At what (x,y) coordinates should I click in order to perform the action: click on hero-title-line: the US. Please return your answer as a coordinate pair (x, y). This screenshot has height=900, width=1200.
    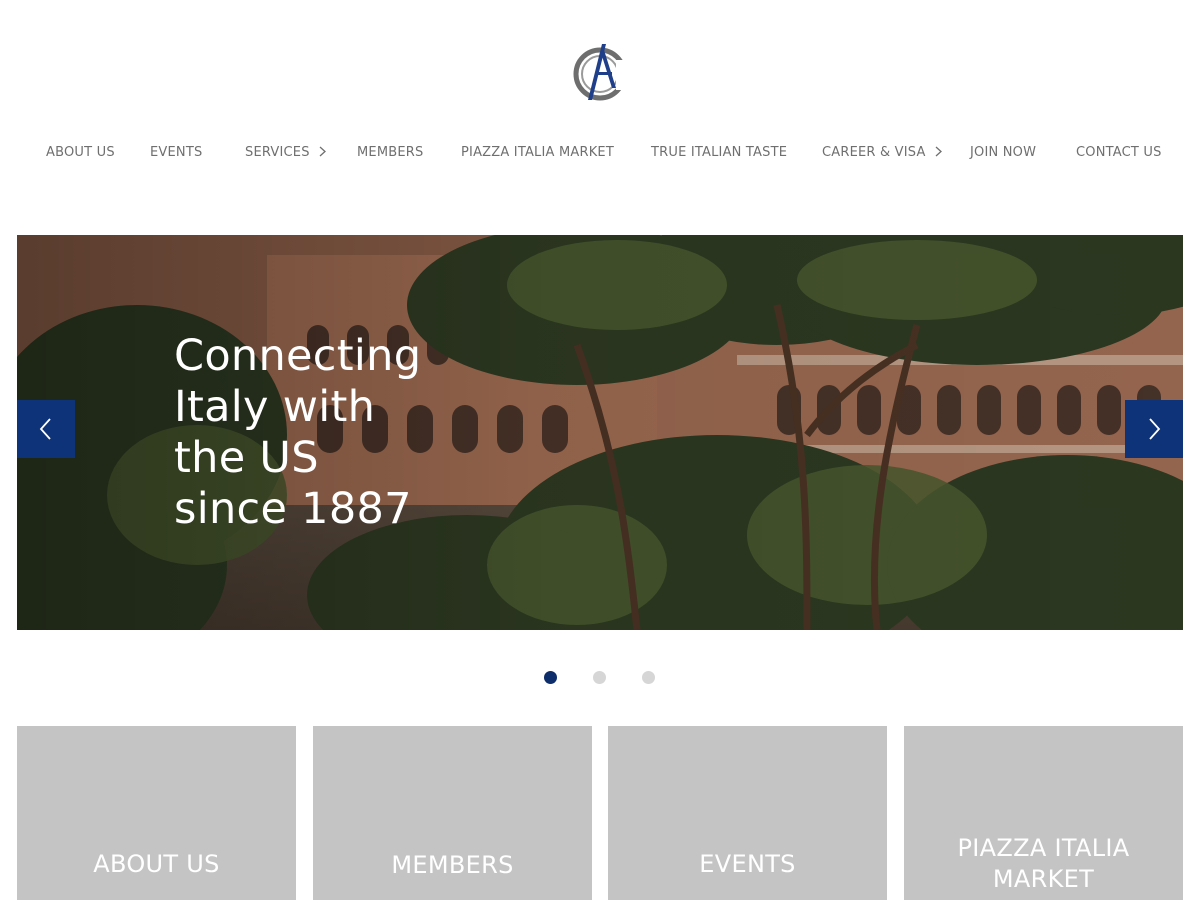
    Looking at the image, I should click on (246, 458).